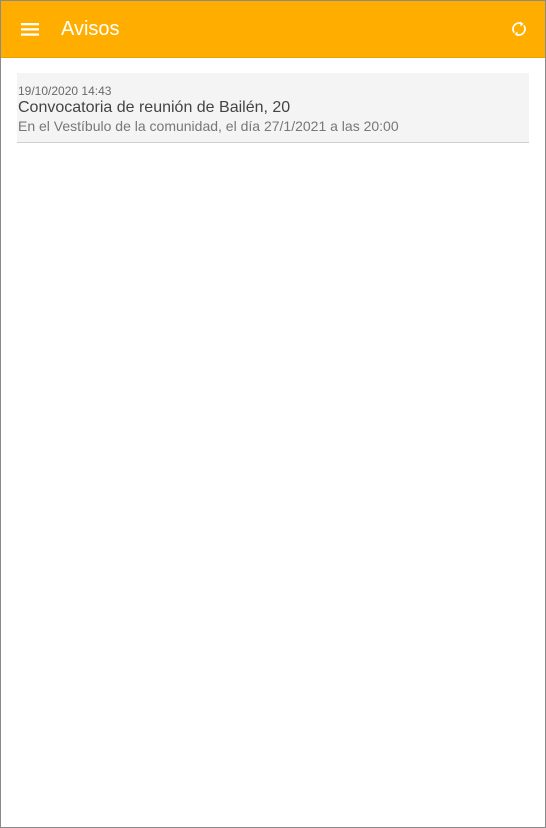  I want to click on refresh-icon, so click(519, 29).